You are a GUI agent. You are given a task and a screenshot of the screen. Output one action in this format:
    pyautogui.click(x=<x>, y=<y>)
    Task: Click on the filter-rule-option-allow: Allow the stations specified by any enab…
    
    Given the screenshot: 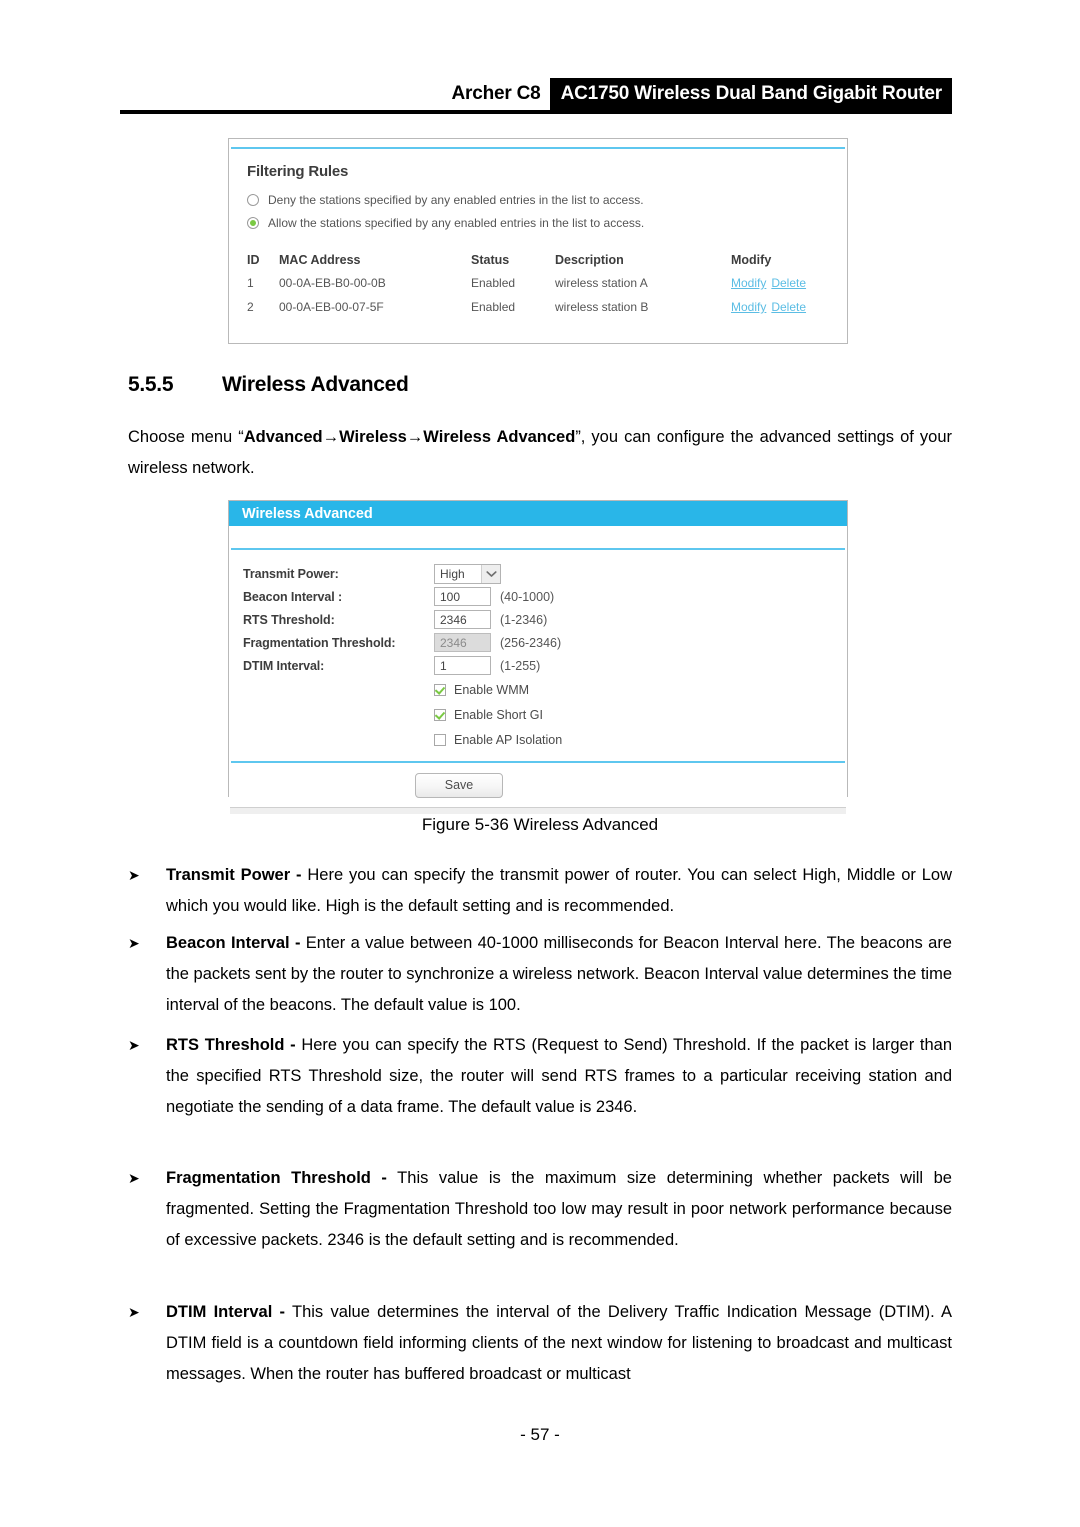 What is the action you would take?
    pyautogui.click(x=538, y=223)
    